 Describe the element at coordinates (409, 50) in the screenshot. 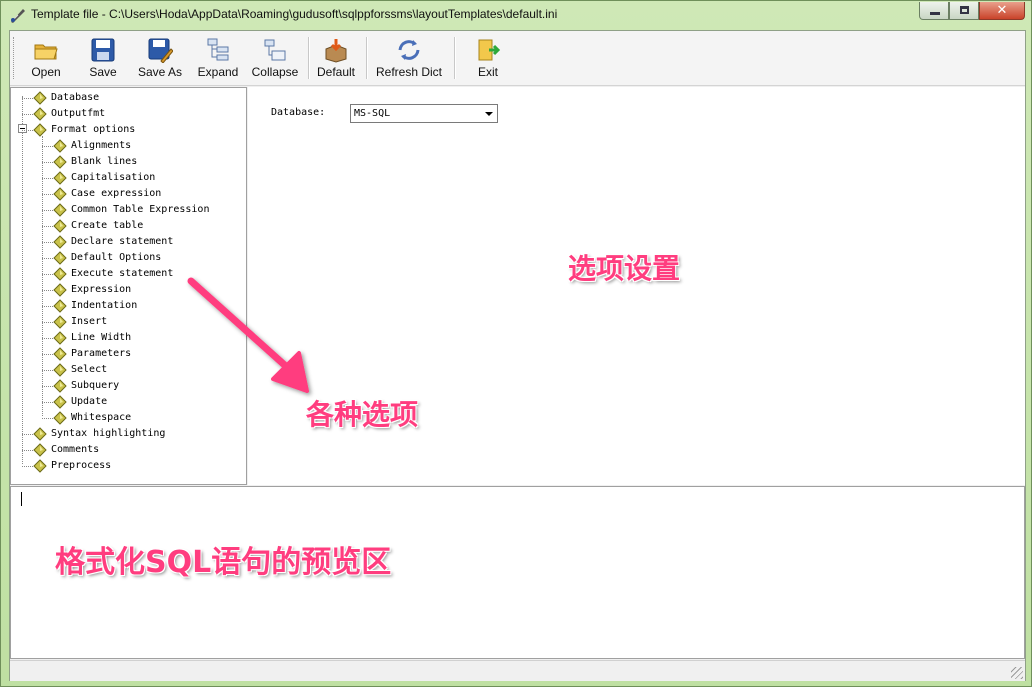

I see `refresh-icon` at that location.